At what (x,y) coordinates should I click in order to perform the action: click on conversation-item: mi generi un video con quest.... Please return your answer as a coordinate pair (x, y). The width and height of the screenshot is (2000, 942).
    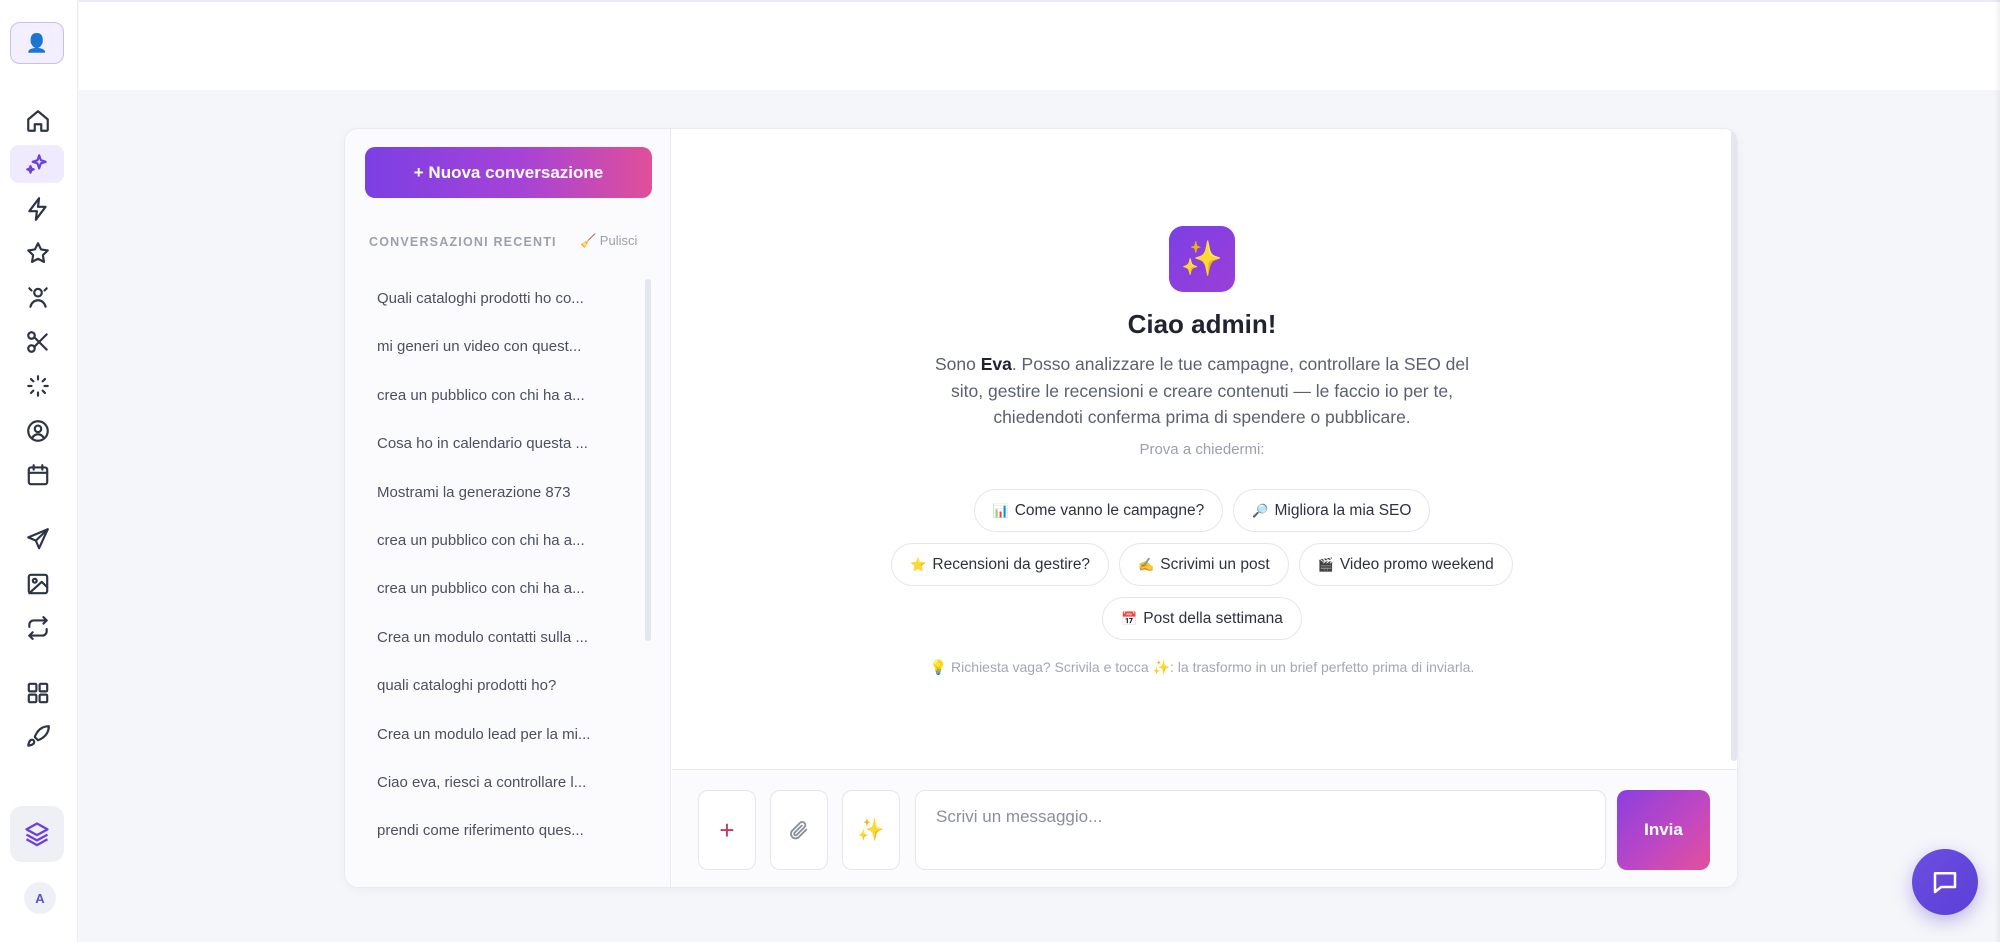
    Looking at the image, I should click on (499, 347).